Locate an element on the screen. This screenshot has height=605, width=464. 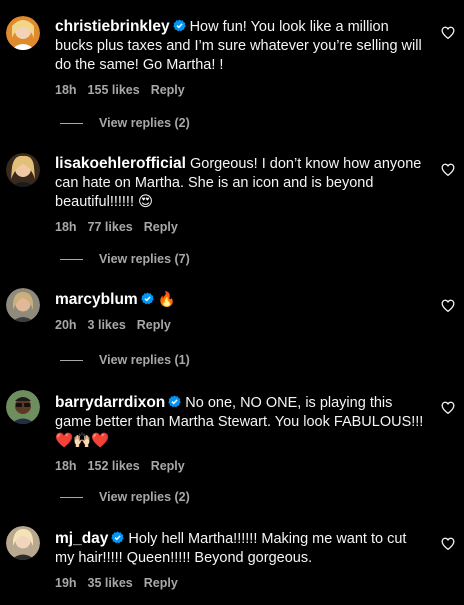
comment-time: 19h is located at coordinates (66, 583).